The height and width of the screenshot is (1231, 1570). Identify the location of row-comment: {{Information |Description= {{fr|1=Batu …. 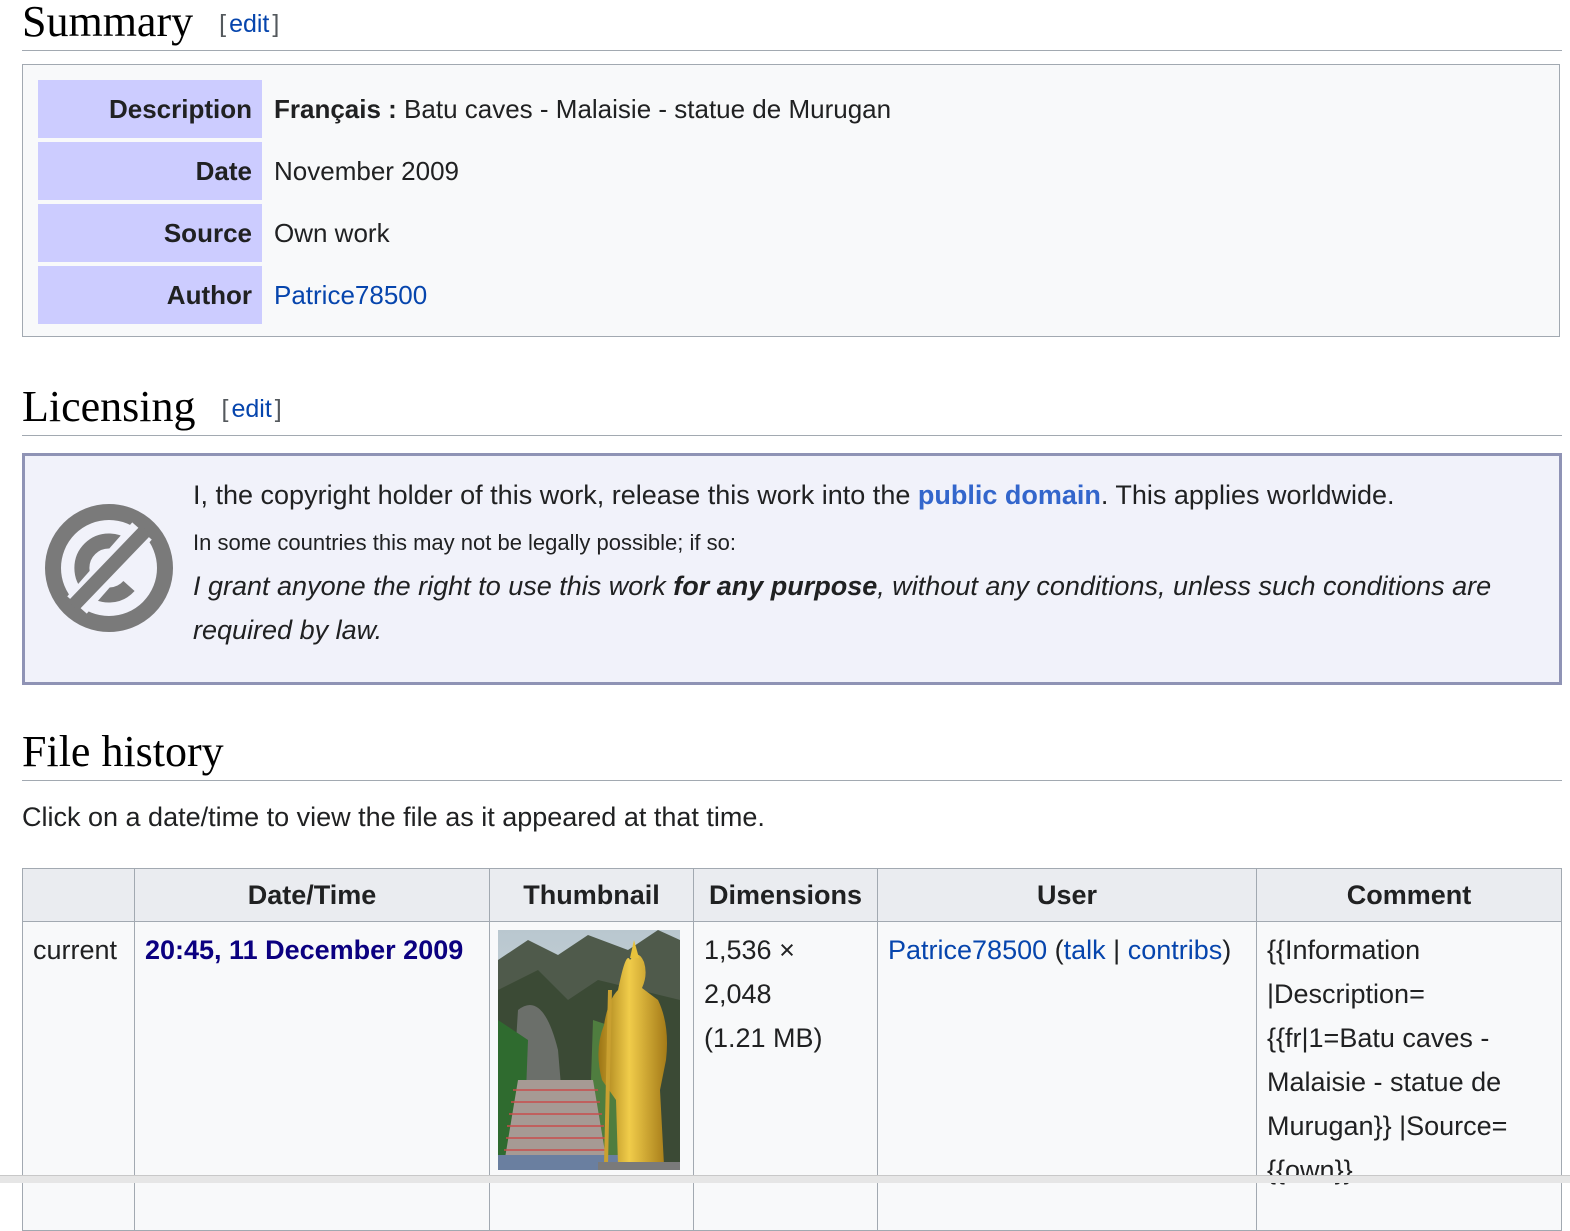
(1409, 1076).